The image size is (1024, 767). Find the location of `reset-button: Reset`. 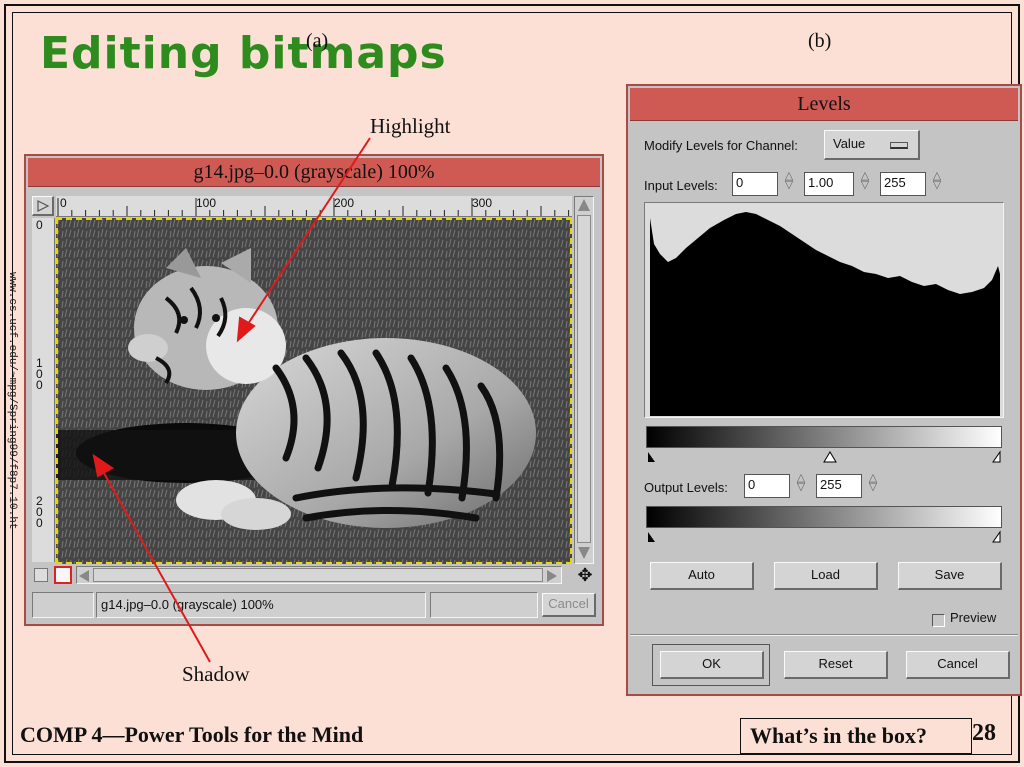

reset-button: Reset is located at coordinates (836, 665).